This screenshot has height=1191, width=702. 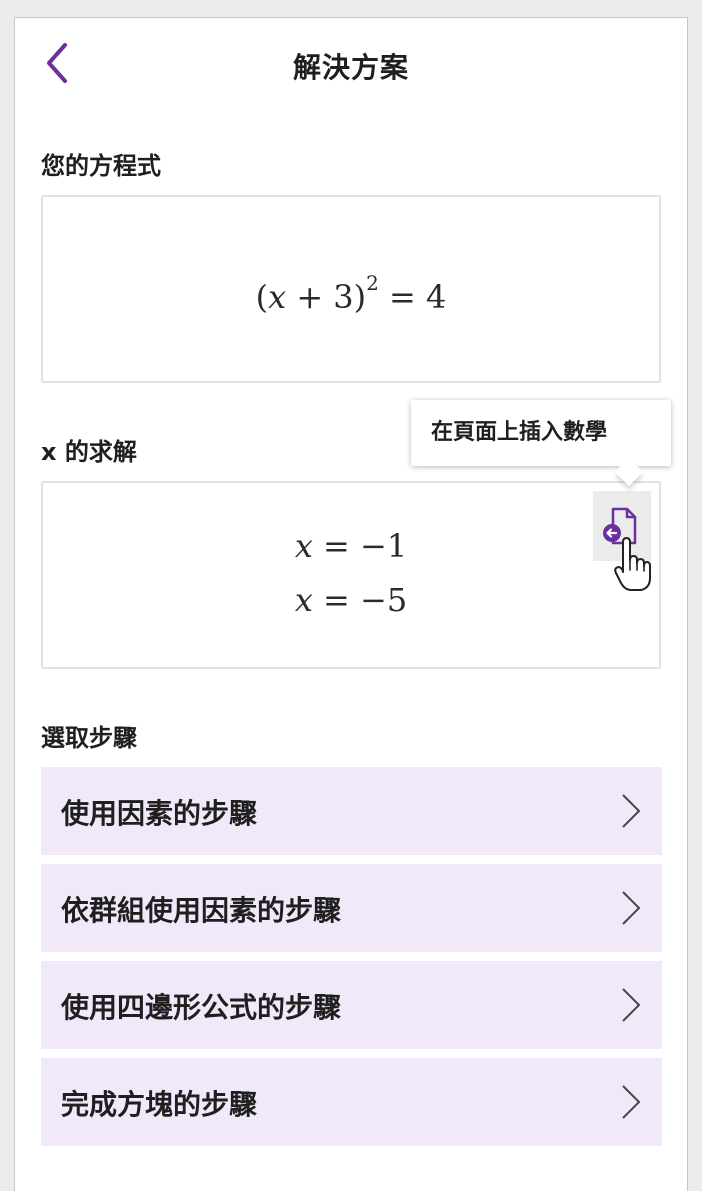 I want to click on equation-text: (x + 3)2 = 4, so click(x=351, y=293).